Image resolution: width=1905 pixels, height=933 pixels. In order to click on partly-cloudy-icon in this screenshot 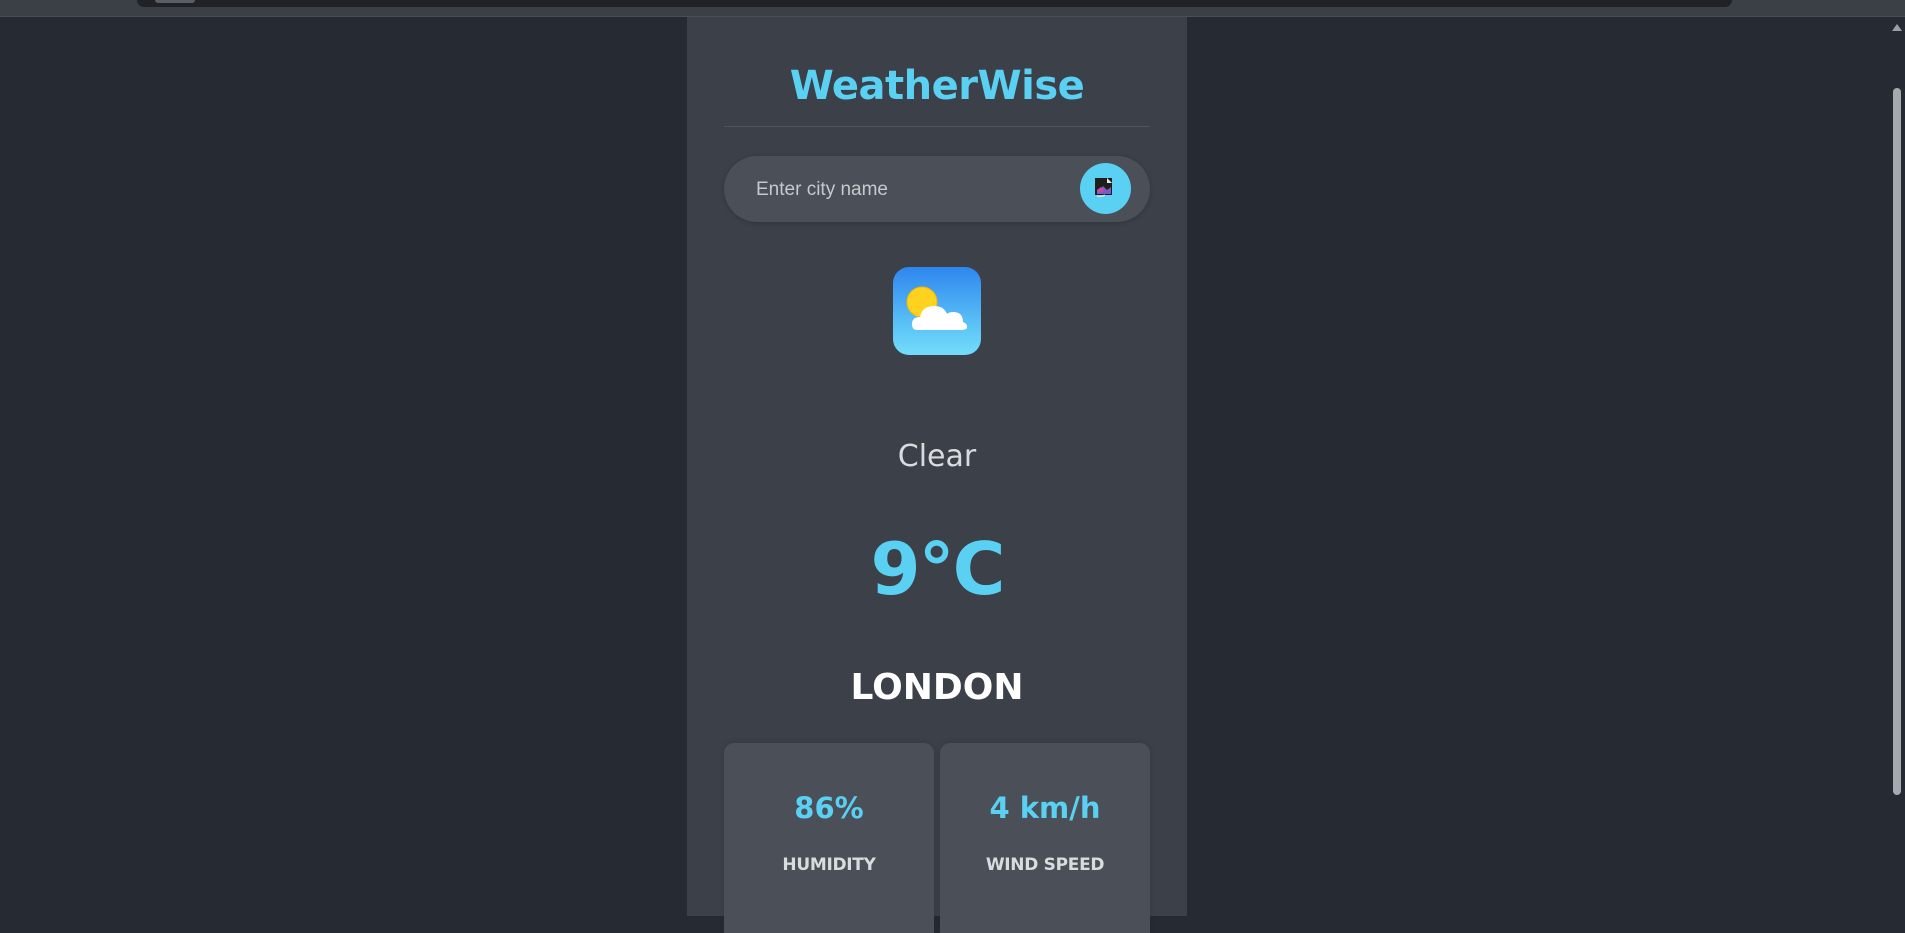, I will do `click(937, 311)`.